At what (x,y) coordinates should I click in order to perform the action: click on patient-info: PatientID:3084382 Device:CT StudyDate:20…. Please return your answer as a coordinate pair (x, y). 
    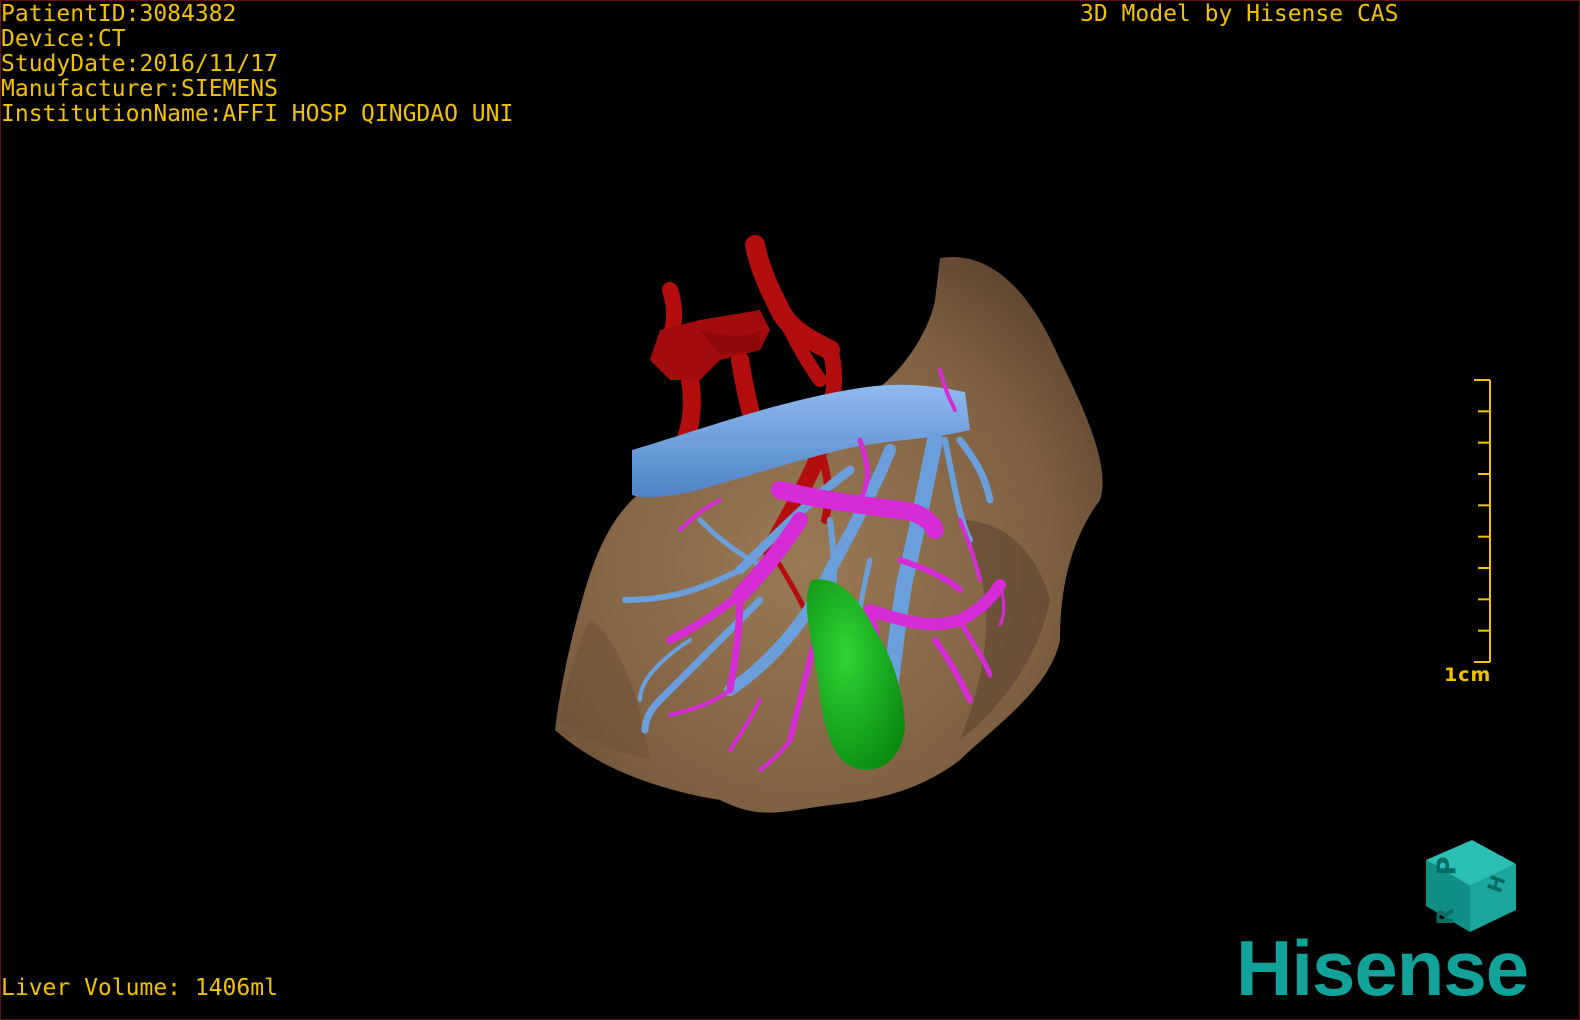
    Looking at the image, I should click on (257, 64).